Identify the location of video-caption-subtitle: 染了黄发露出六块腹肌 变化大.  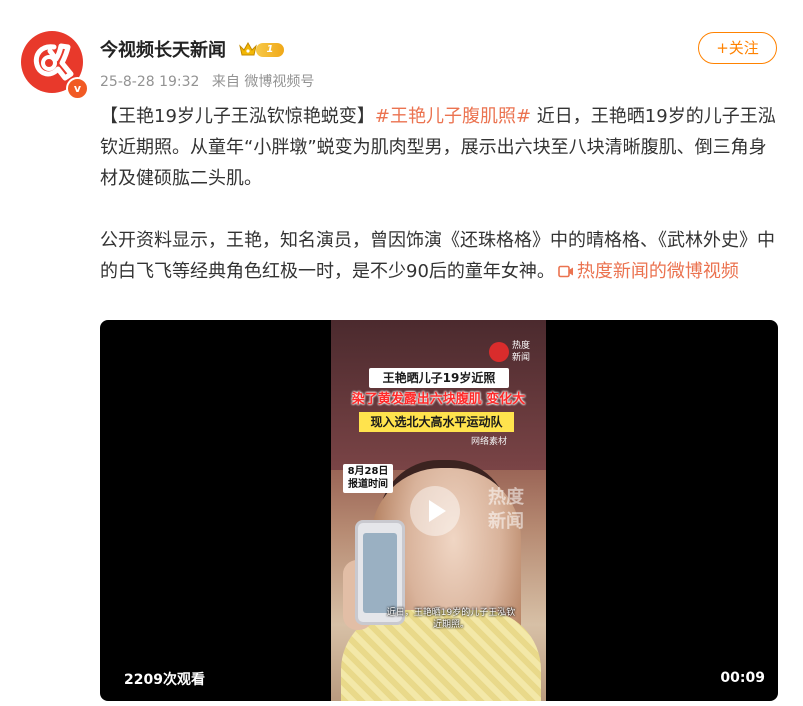
(438, 399).